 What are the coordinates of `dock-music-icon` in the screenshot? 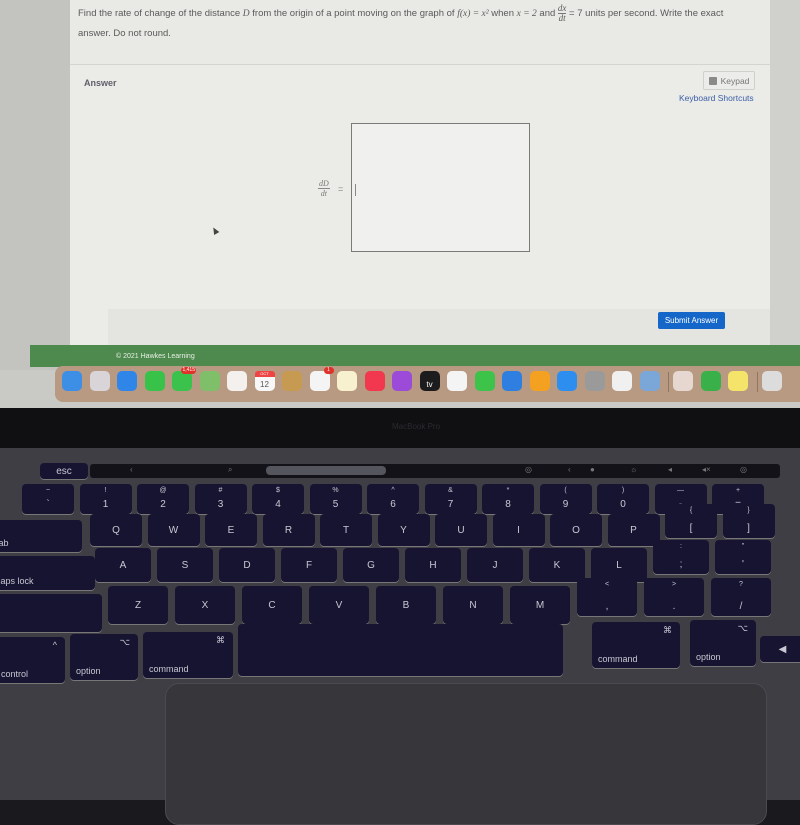 It's located at (374, 381).